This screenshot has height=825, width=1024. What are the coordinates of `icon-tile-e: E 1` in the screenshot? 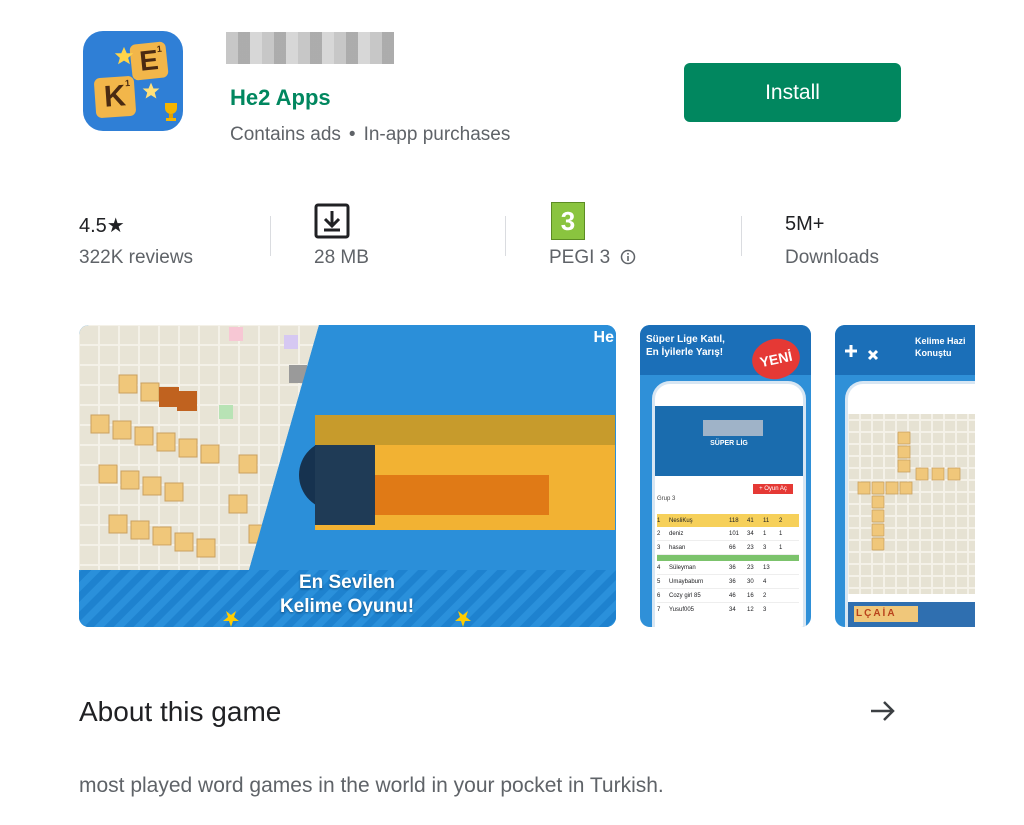 It's located at (149, 61).